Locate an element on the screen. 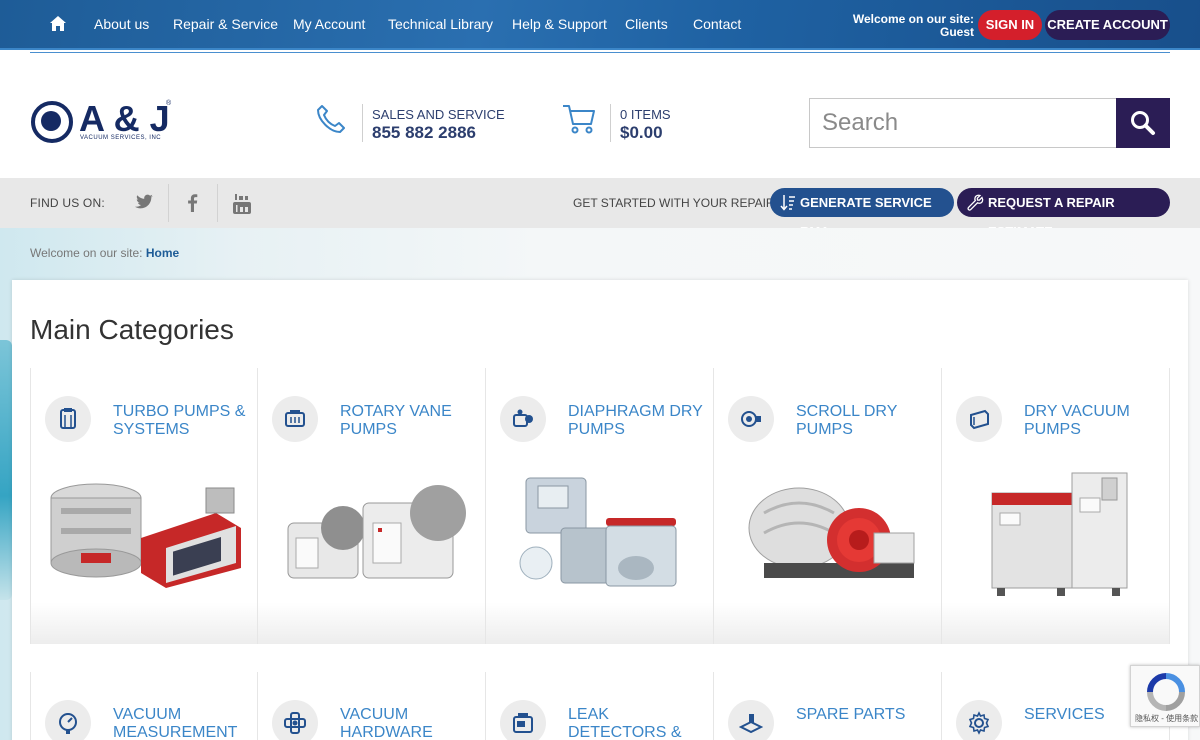 The width and height of the screenshot is (1200, 740). category-title: DIAPHRAGM DRY PUMPS is located at coordinates (638, 421).